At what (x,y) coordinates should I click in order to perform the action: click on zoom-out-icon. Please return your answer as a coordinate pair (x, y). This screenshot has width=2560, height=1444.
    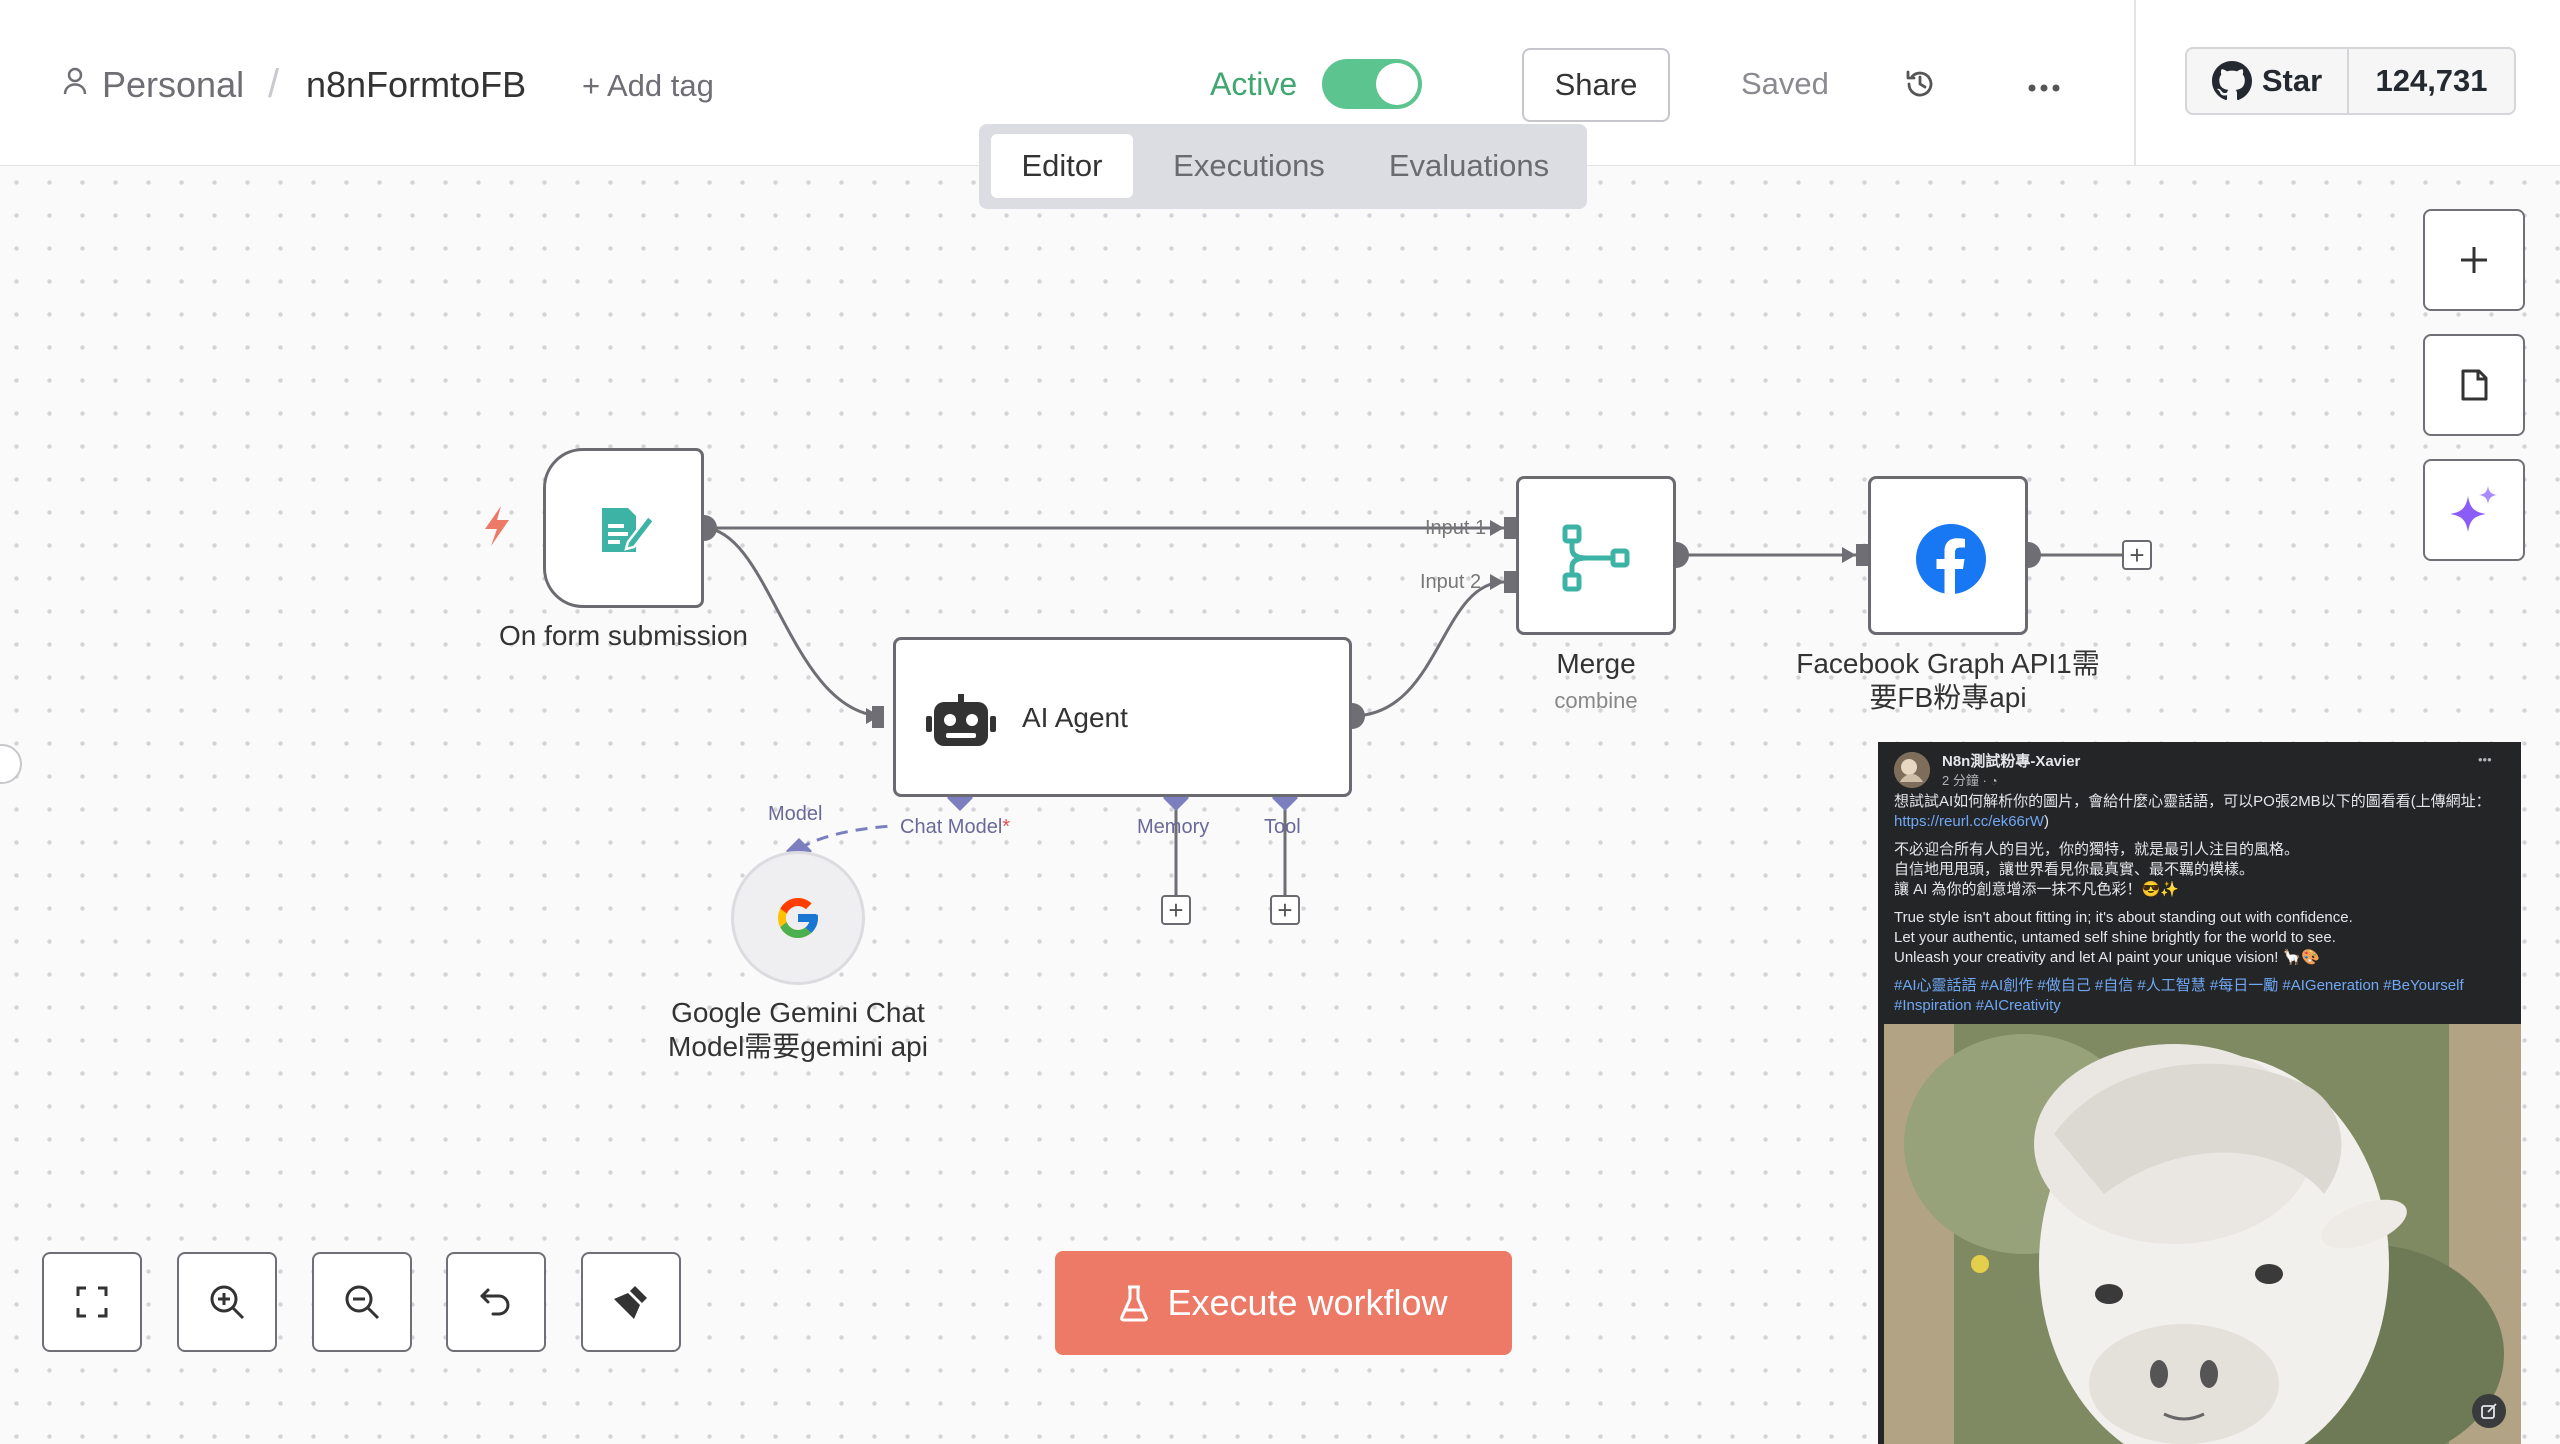
    Looking at the image, I should click on (362, 1302).